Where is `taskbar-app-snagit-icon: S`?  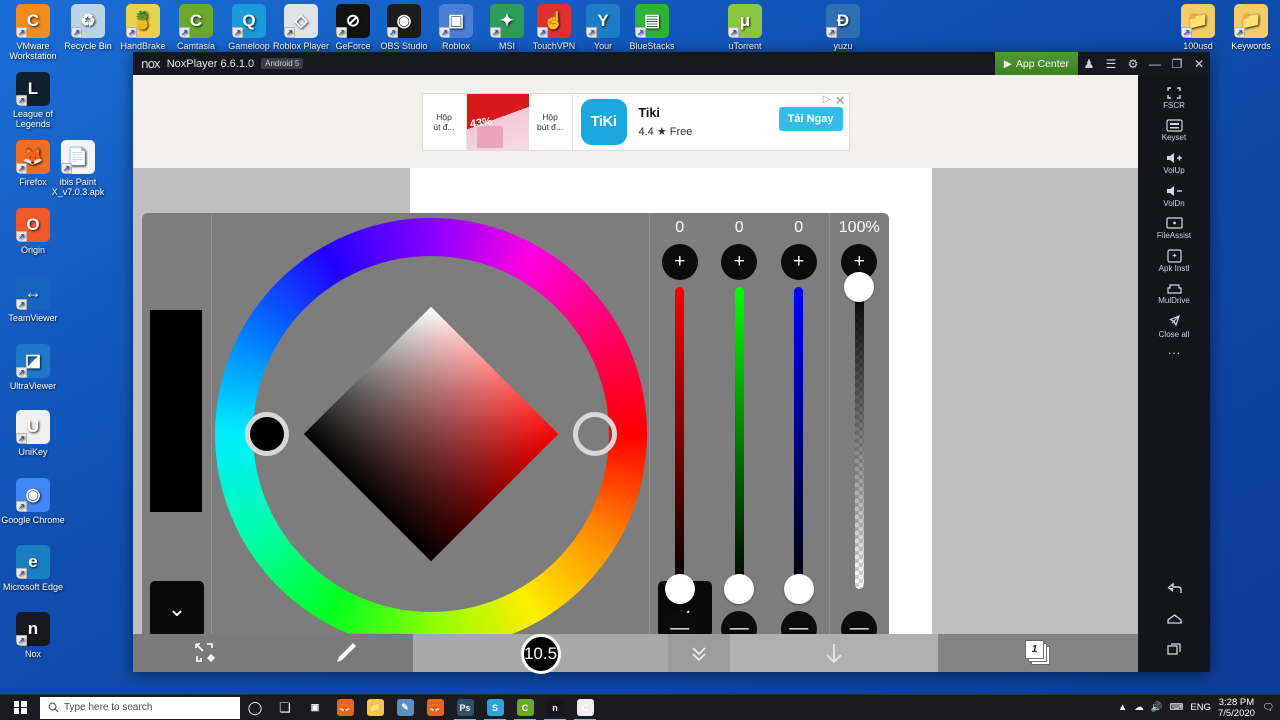
taskbar-app-snagit-icon: S is located at coordinates (495, 707).